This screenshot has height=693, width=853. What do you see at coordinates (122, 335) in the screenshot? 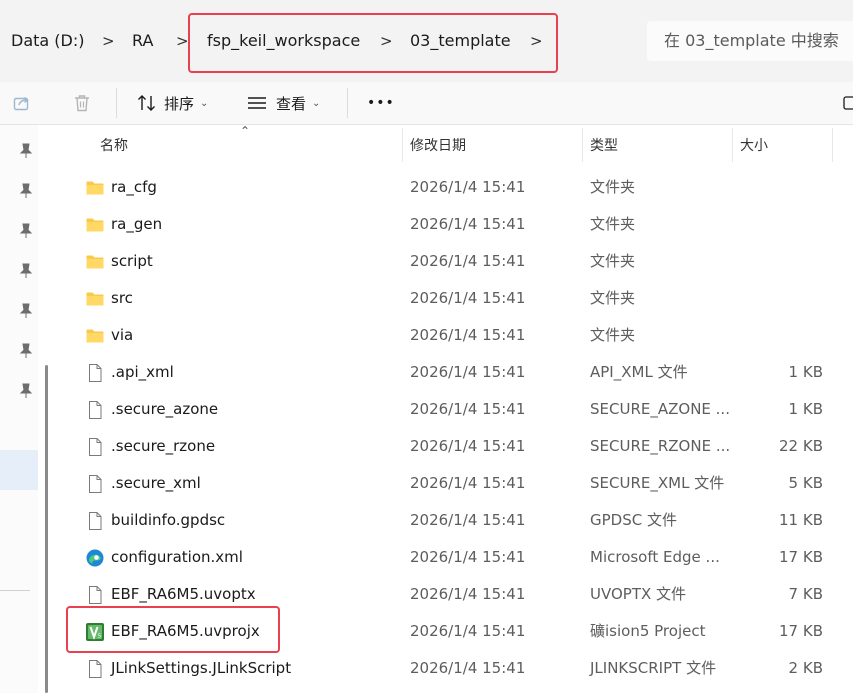
I see `file-name: via` at bounding box center [122, 335].